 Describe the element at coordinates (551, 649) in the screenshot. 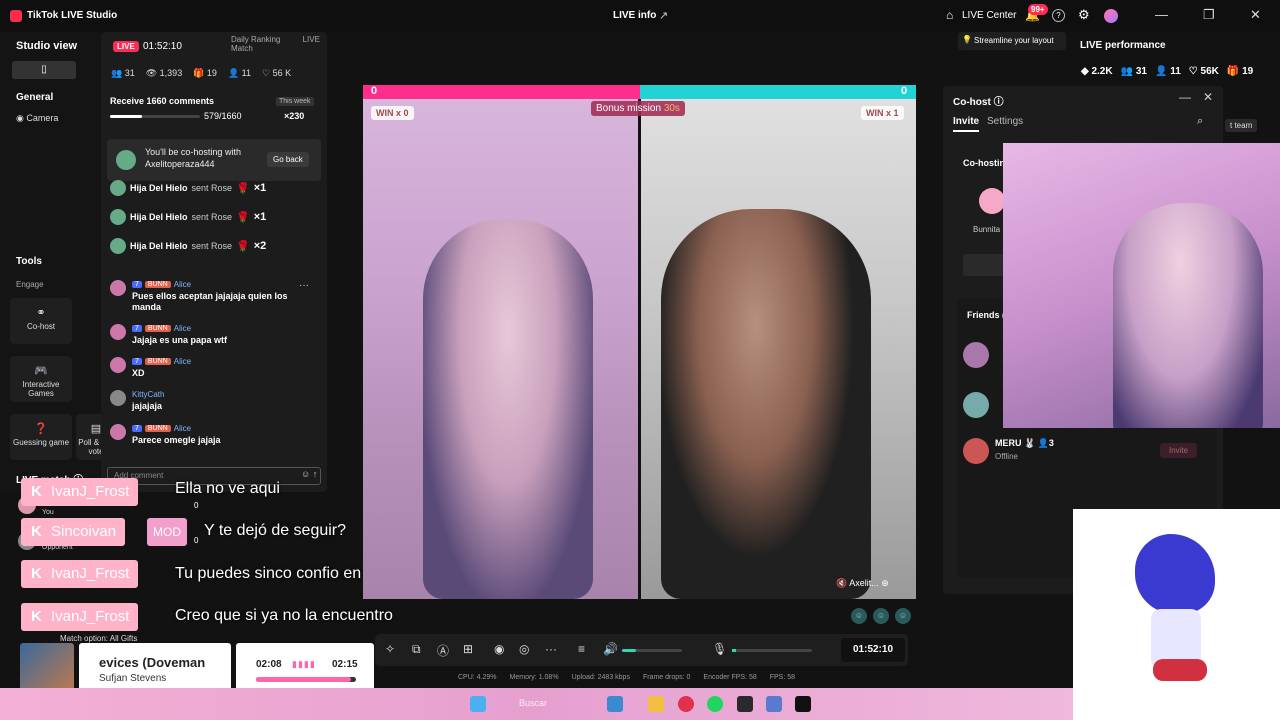

I see `more-icon: ···` at that location.